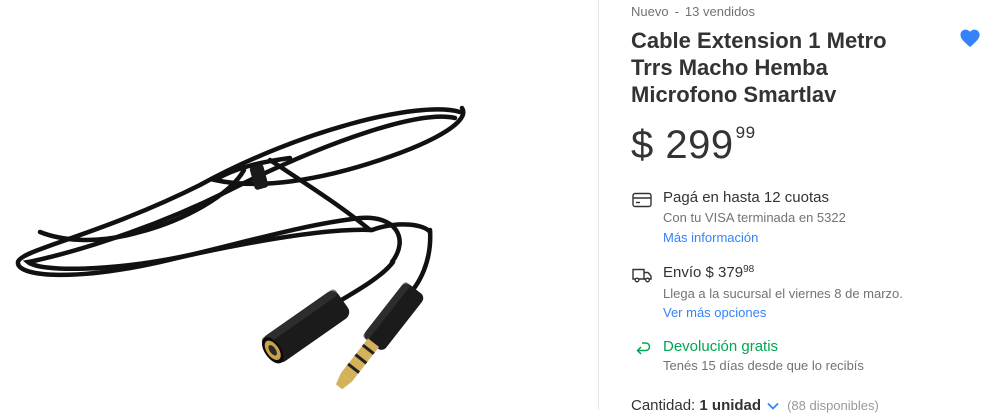  Describe the element at coordinates (754, 217) in the screenshot. I see `installments-detail: Con tu VISA terminada en 5322` at that location.